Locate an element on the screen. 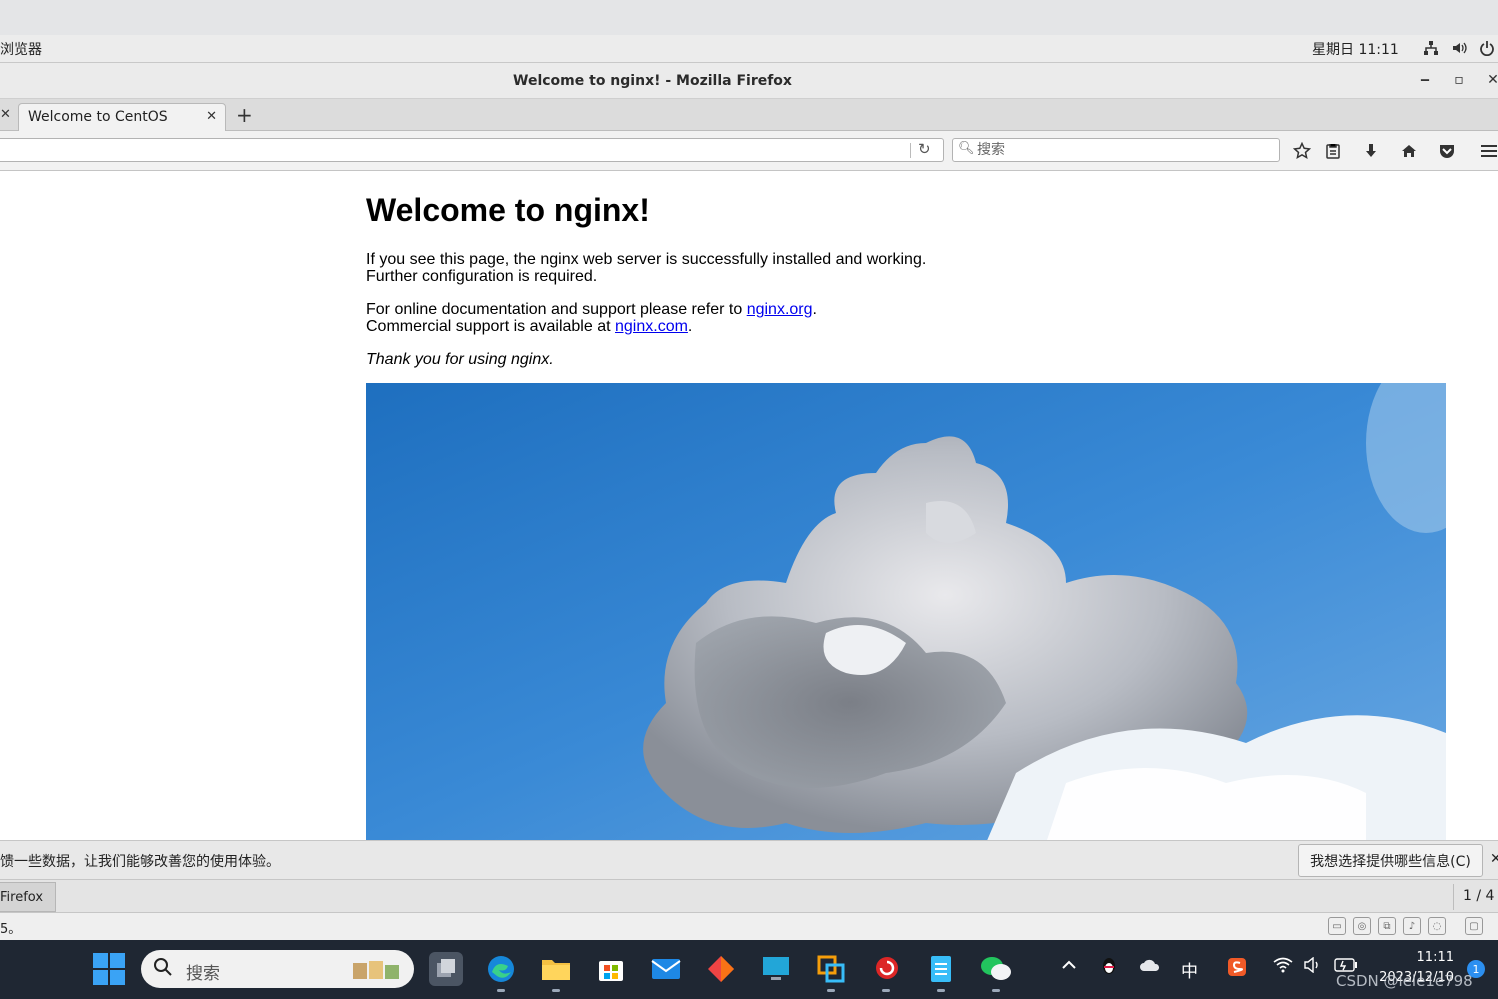  csdn-watermark: CSDN @lele1e798 is located at coordinates (1404, 981).